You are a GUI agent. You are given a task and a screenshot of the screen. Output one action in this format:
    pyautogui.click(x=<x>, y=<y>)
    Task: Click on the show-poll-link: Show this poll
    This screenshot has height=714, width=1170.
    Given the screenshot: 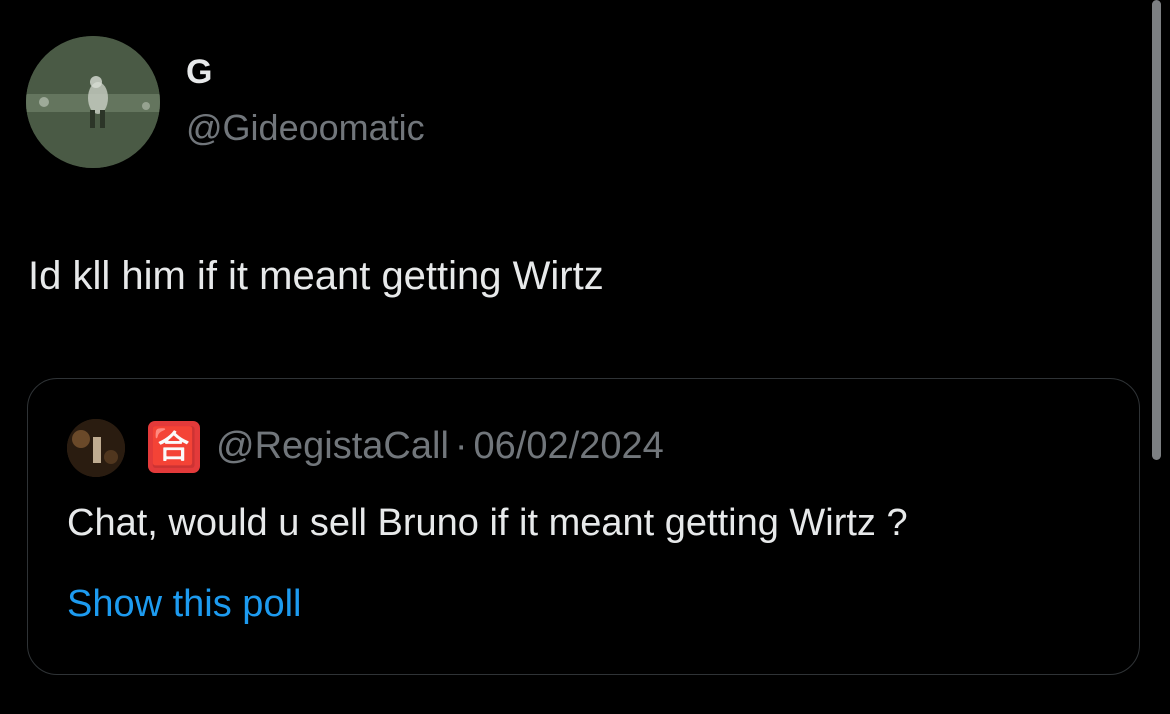 What is the action you would take?
    pyautogui.click(x=184, y=604)
    